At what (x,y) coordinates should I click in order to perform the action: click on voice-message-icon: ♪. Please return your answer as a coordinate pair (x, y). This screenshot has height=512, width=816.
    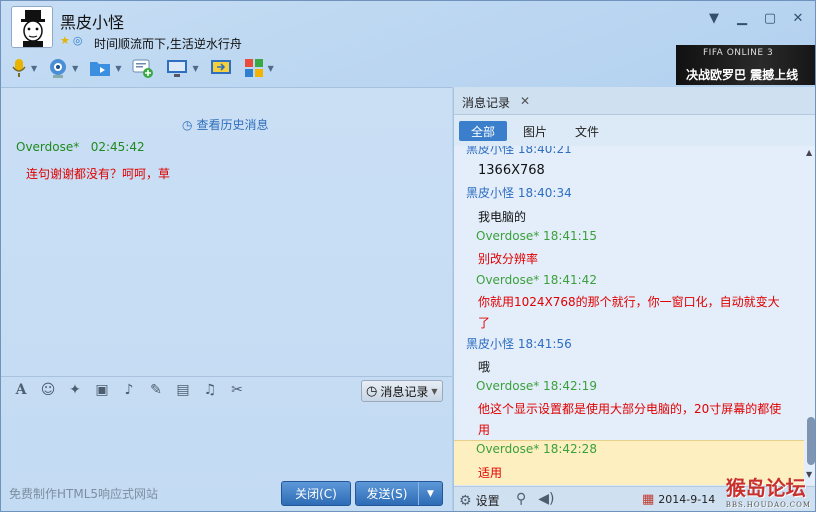
    Looking at the image, I should click on (129, 390).